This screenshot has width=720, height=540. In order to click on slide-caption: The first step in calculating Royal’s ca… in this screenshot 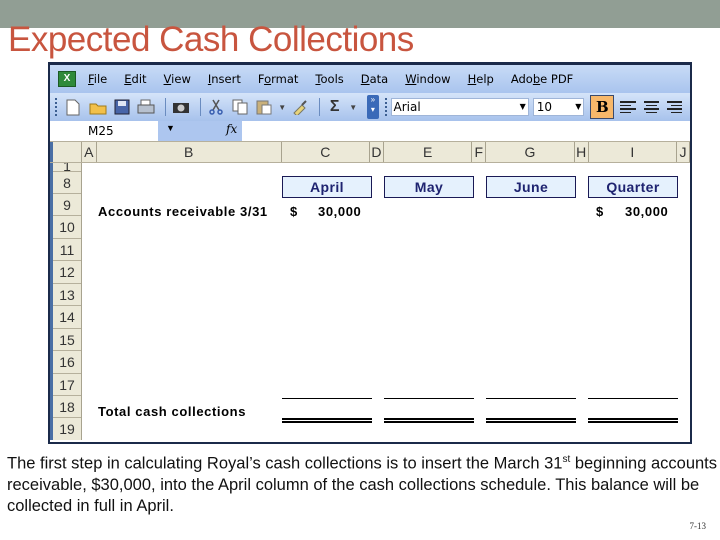, I will do `click(362, 484)`.